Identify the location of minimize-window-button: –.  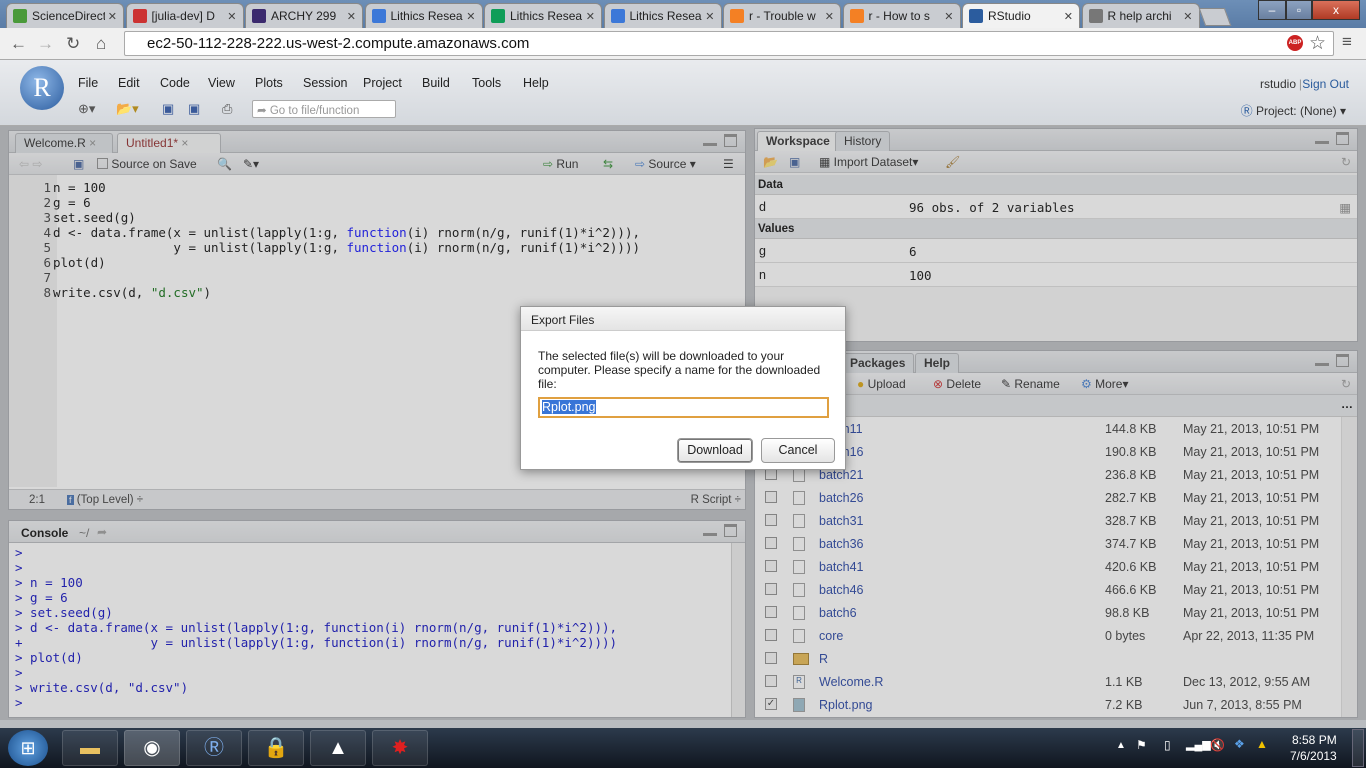
(1272, 10).